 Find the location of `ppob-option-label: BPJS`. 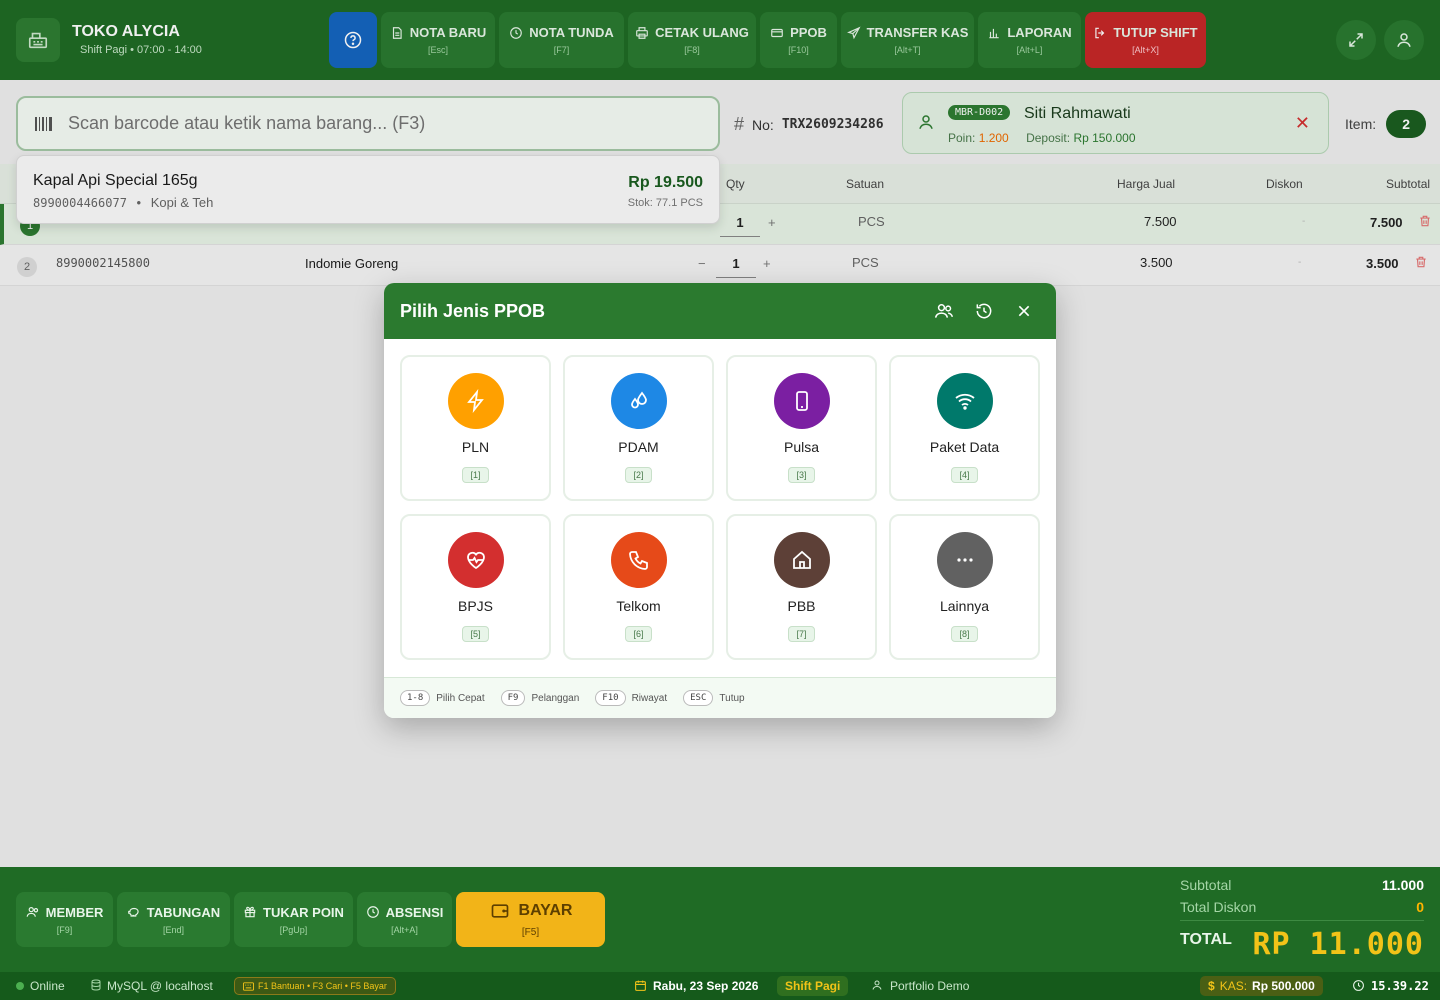

ppob-option-label: BPJS is located at coordinates (475, 606).